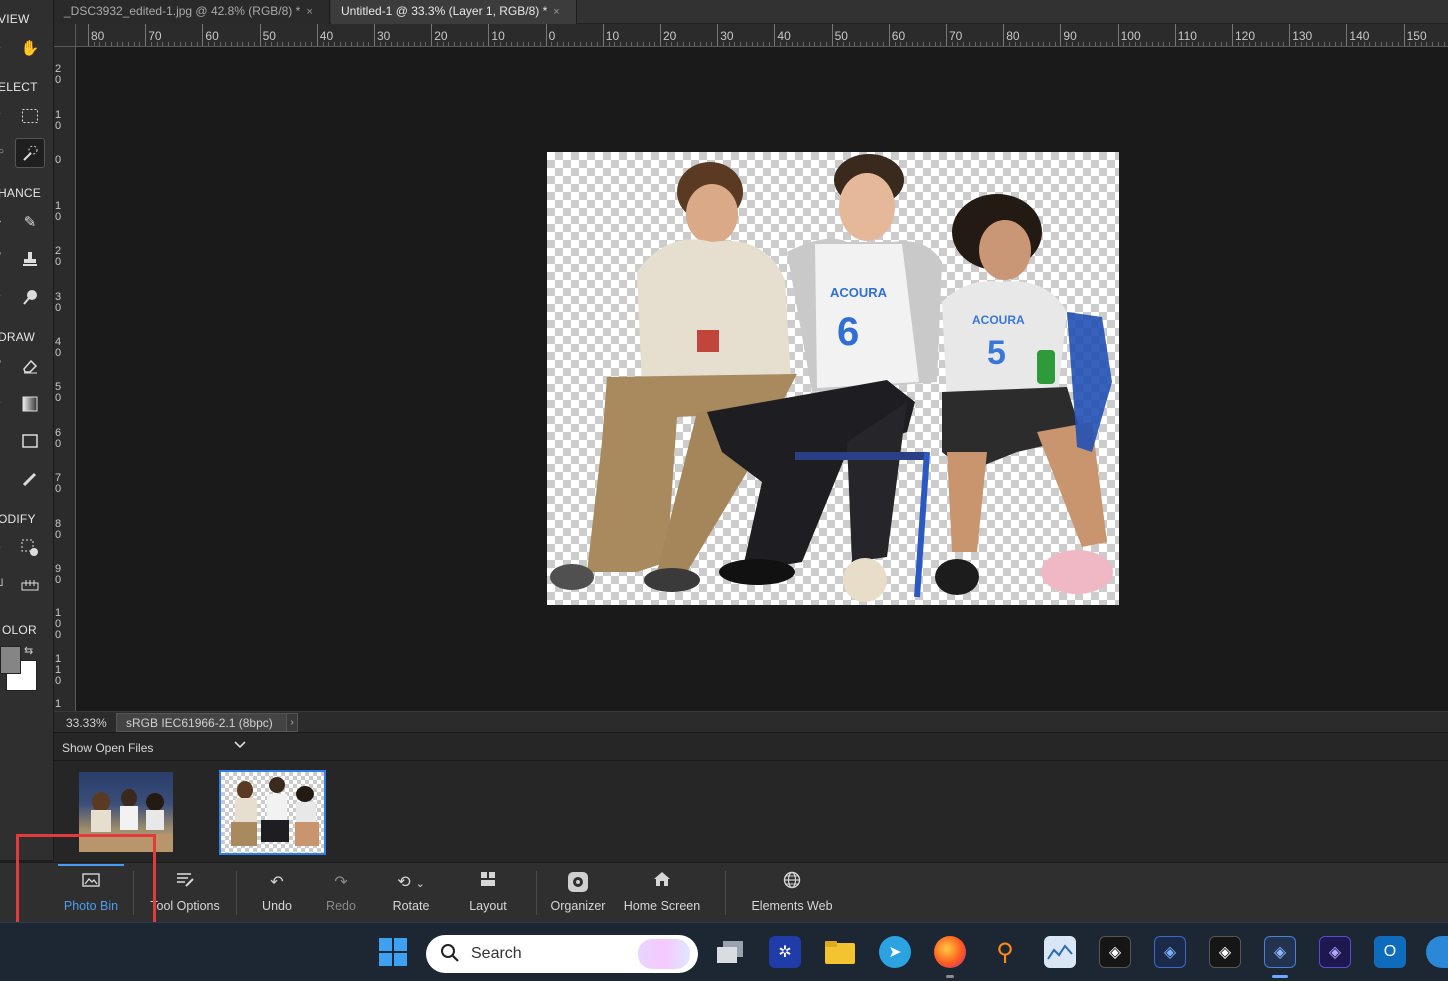  I want to click on marquee-icon, so click(30, 116).